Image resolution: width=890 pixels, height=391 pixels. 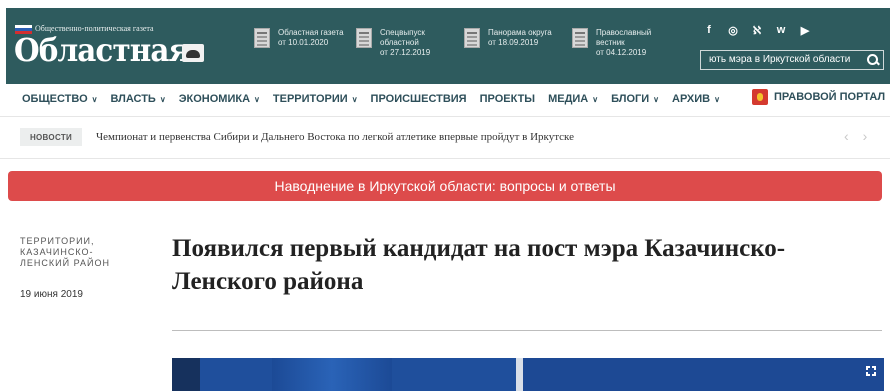 What do you see at coordinates (528, 374) in the screenshot?
I see `article-photo` at bounding box center [528, 374].